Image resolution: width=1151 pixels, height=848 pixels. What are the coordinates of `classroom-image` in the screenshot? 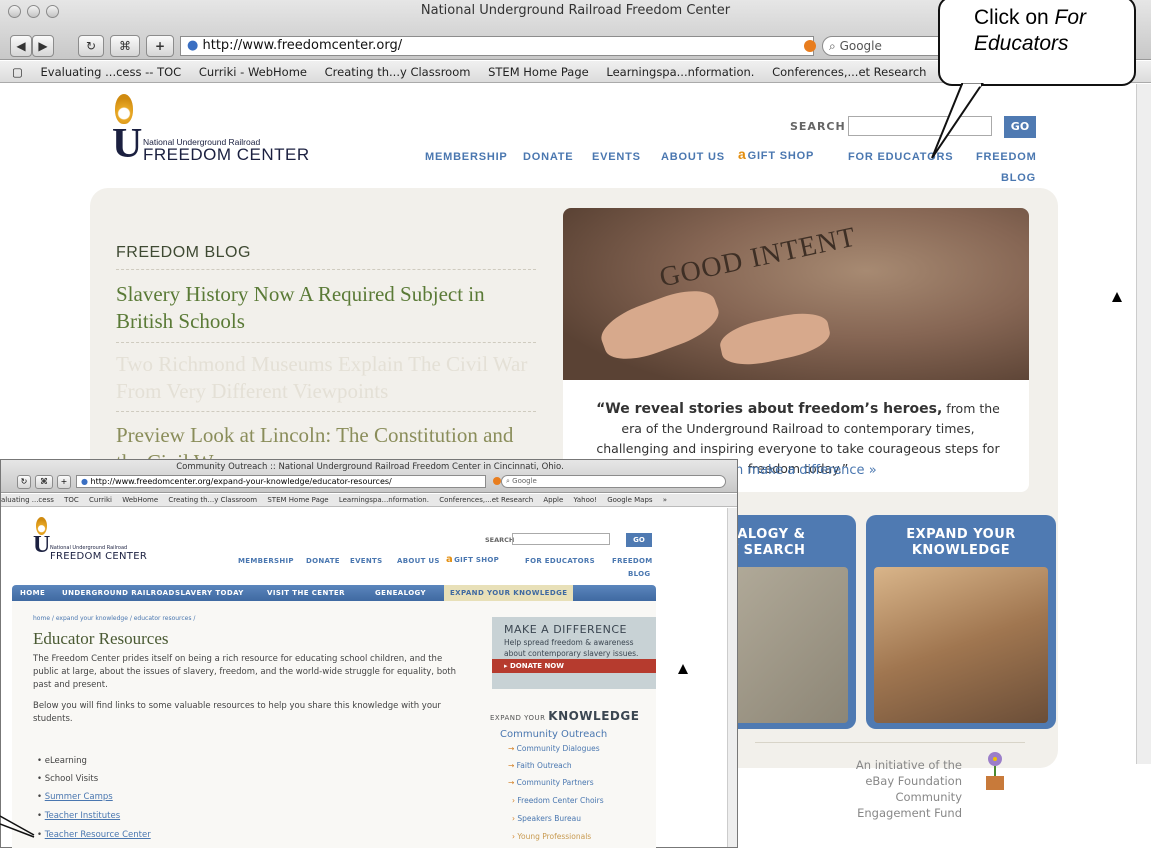 It's located at (961, 645).